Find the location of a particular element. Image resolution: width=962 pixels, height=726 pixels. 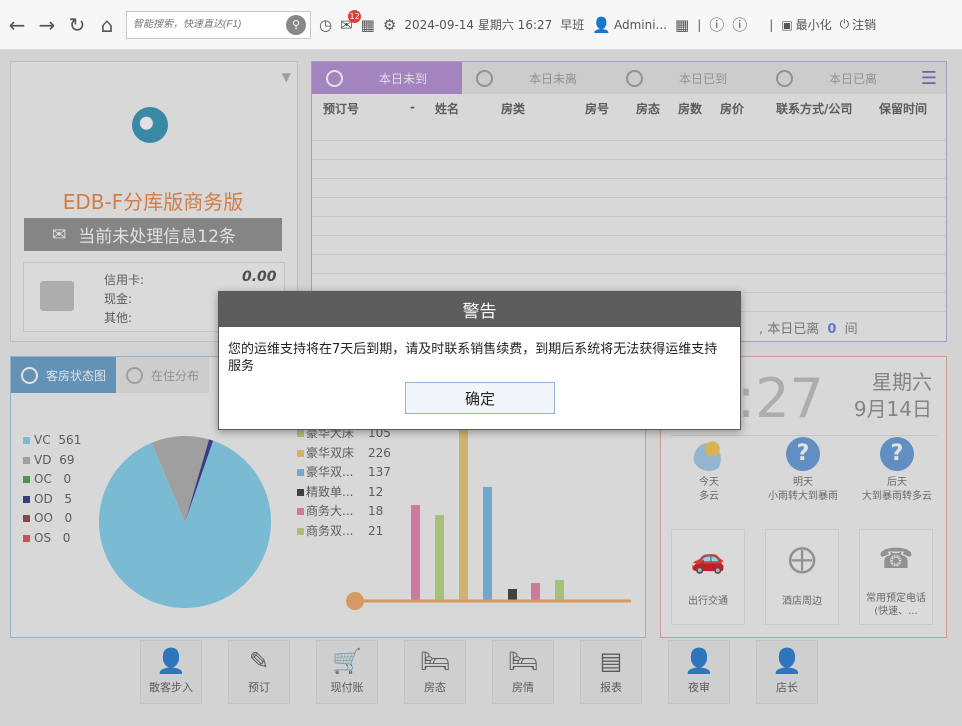

info-icon: ⓘ is located at coordinates (739, 24).